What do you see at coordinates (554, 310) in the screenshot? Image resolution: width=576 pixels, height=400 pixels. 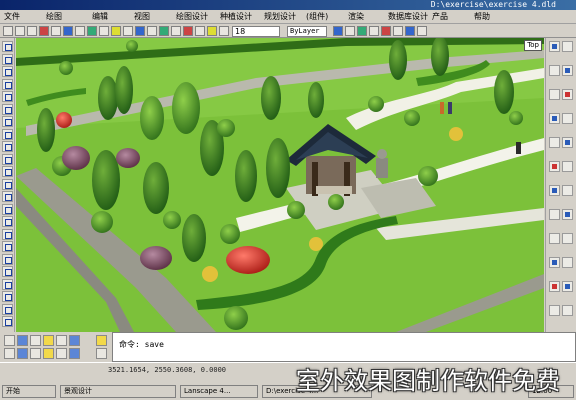 I see `union-icon` at bounding box center [554, 310].